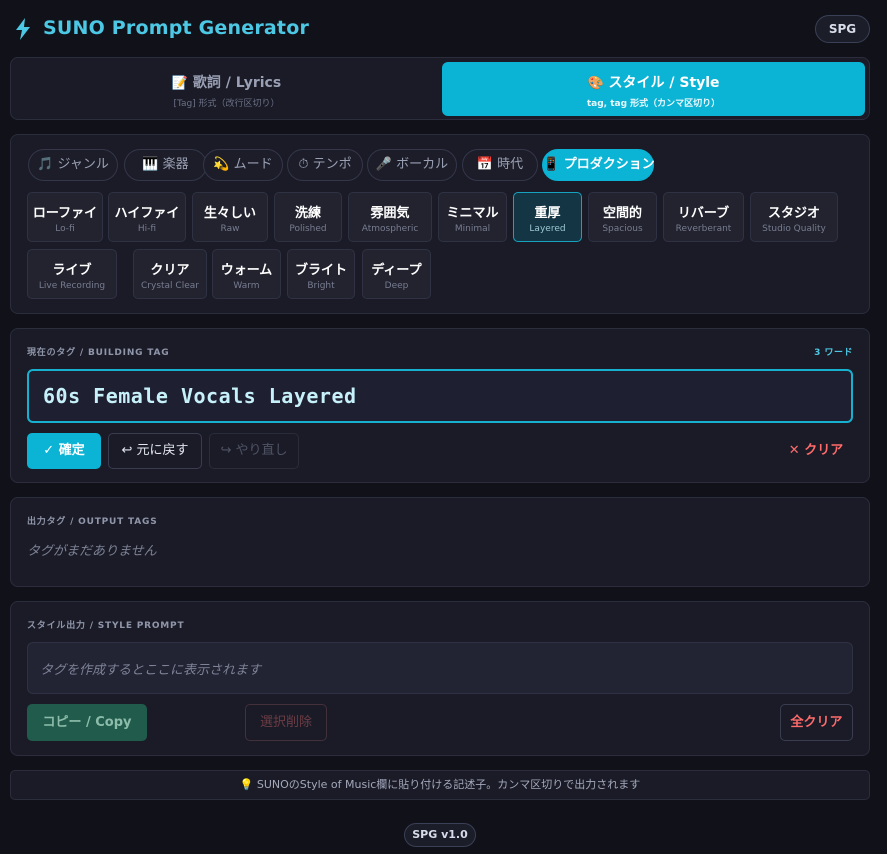  What do you see at coordinates (221, 164) in the screenshot?
I see `dizzy-icon: 💫` at bounding box center [221, 164].